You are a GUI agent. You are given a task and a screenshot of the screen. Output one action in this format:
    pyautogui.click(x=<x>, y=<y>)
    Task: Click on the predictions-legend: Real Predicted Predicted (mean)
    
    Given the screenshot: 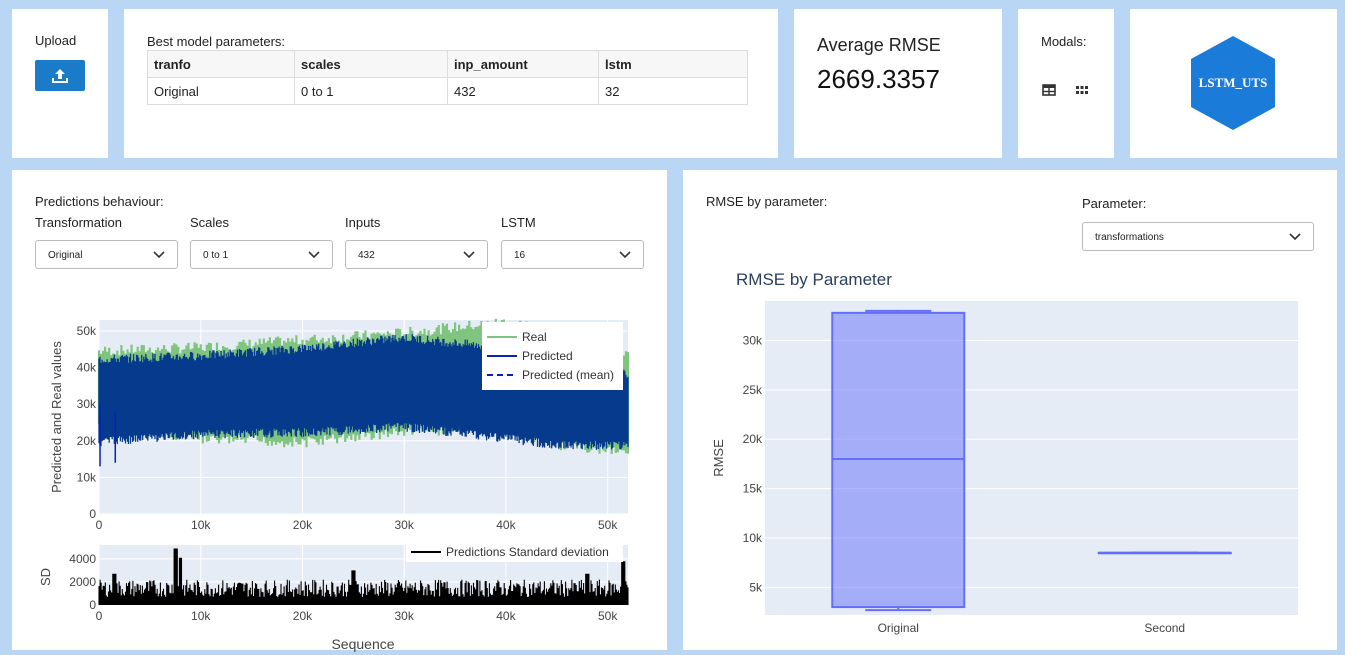 What is the action you would take?
    pyautogui.click(x=552, y=356)
    